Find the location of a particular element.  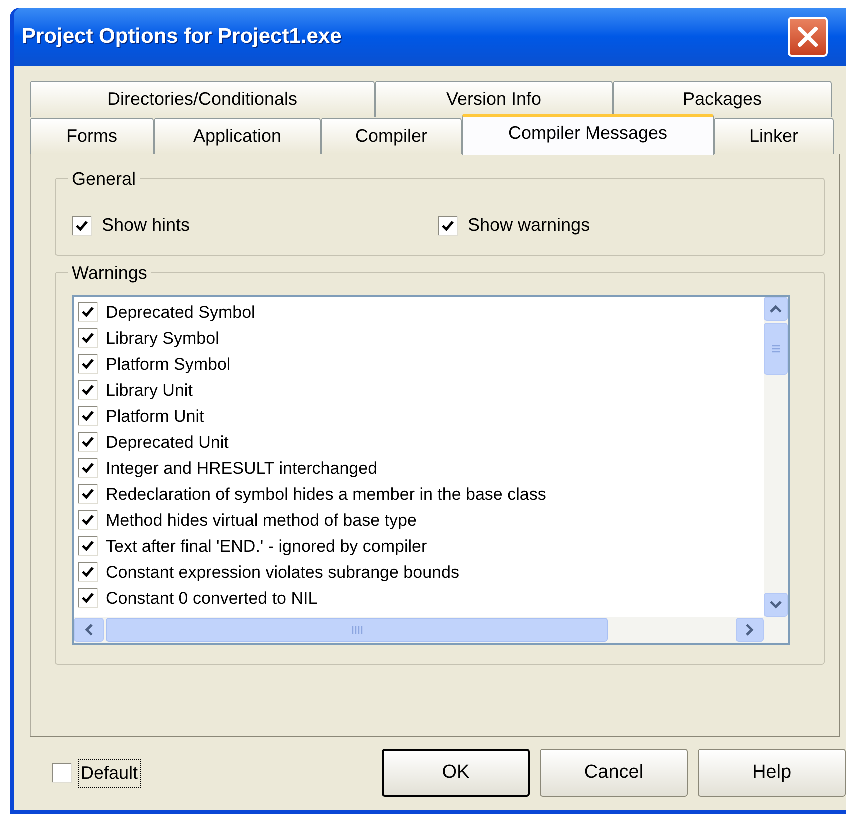

tab: Linker is located at coordinates (774, 136).